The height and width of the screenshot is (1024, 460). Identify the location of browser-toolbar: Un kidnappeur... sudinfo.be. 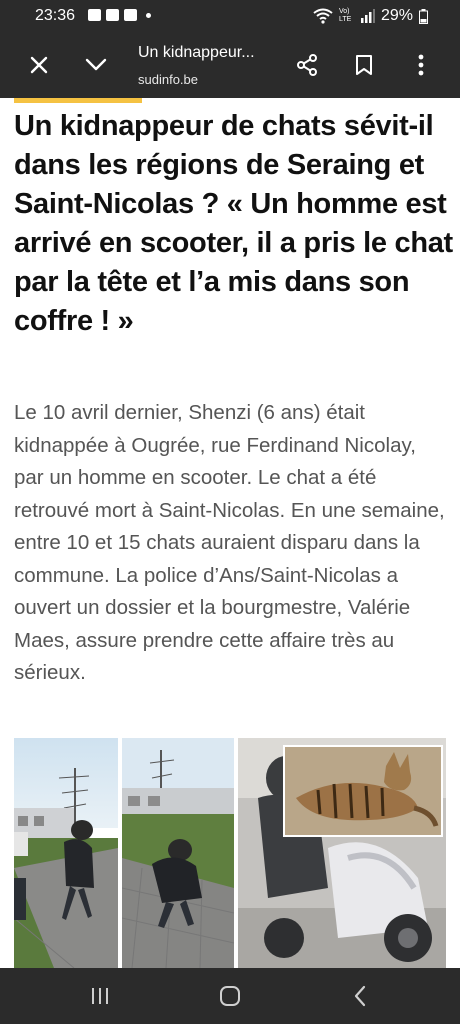
(230, 65).